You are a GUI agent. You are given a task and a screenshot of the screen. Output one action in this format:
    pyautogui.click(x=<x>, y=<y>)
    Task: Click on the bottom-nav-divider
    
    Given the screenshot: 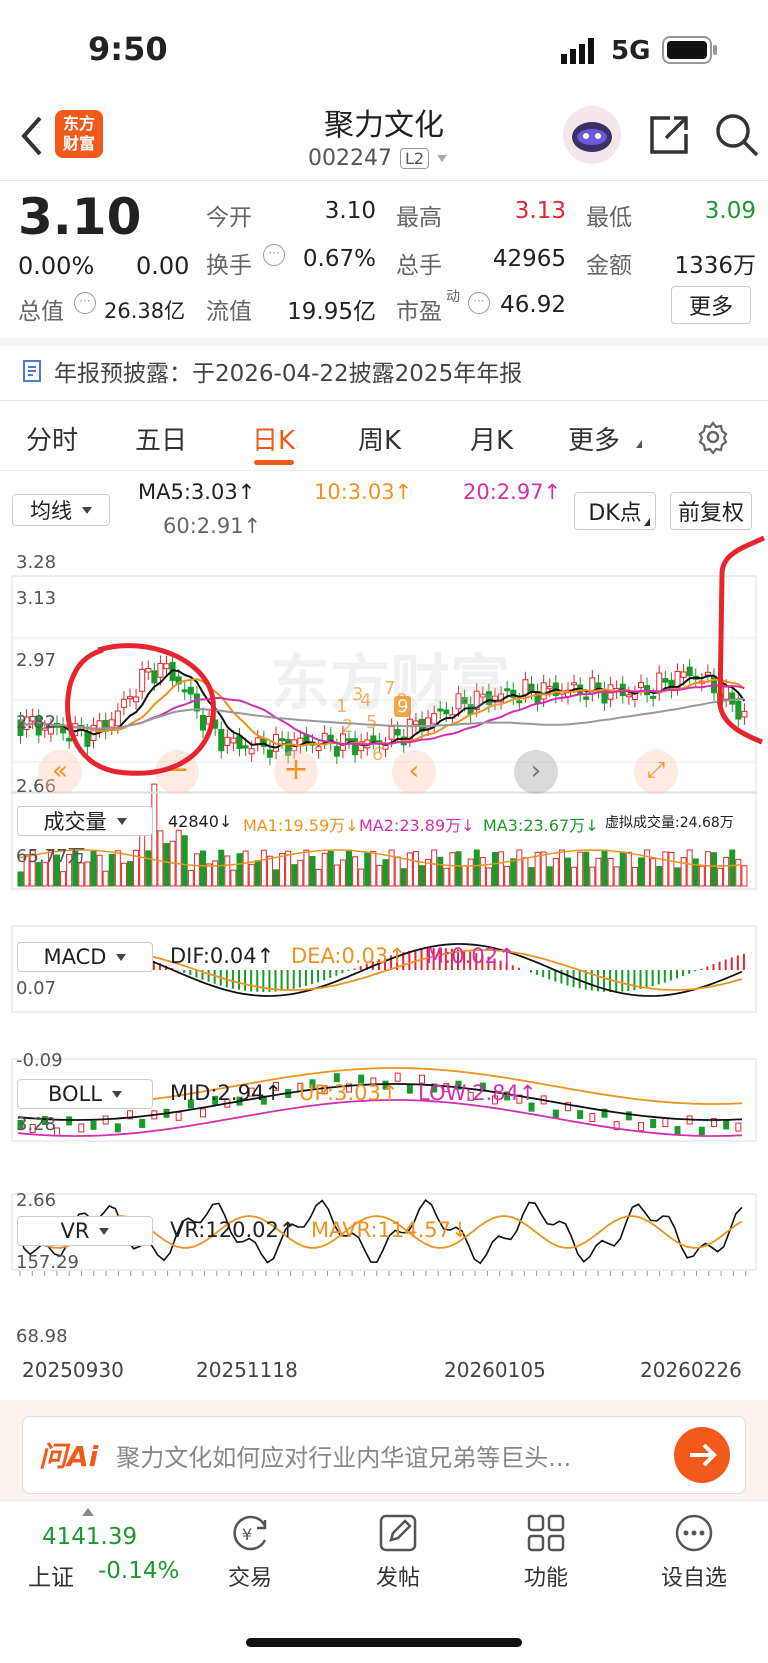 What is the action you would take?
    pyautogui.click(x=384, y=1500)
    